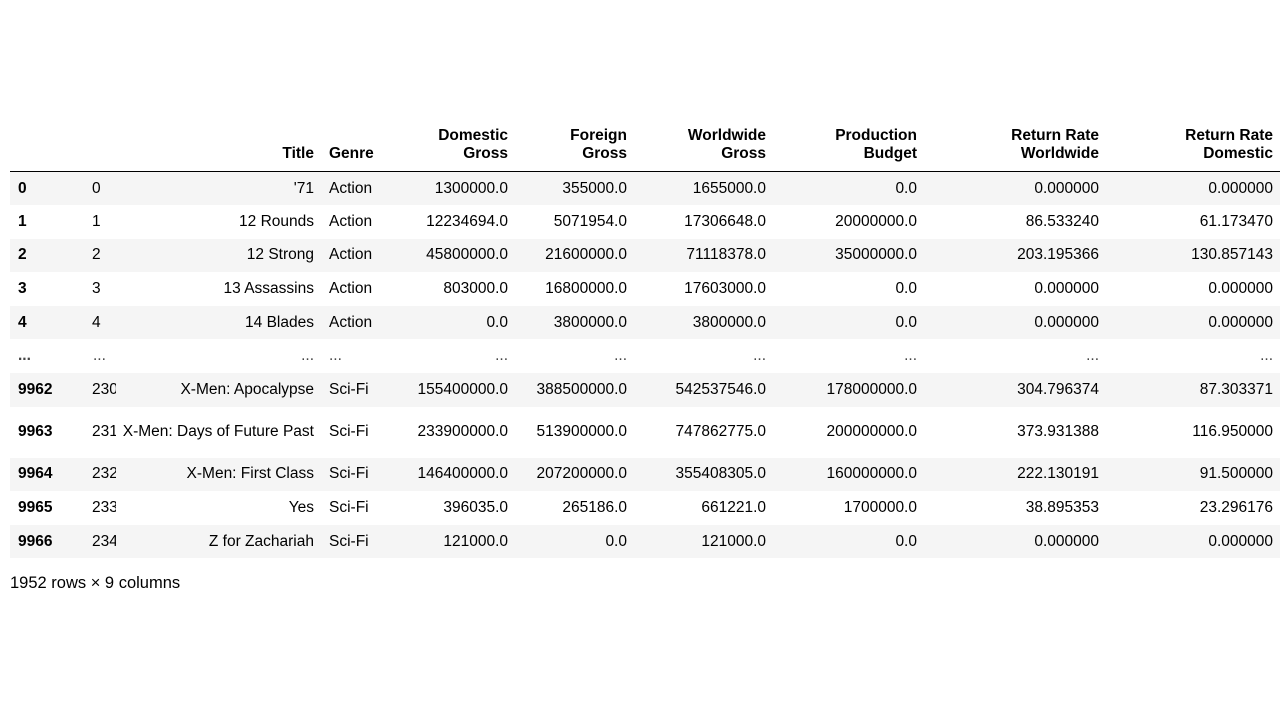  What do you see at coordinates (35, 432) in the screenshot?
I see `row-label: 9963` at bounding box center [35, 432].